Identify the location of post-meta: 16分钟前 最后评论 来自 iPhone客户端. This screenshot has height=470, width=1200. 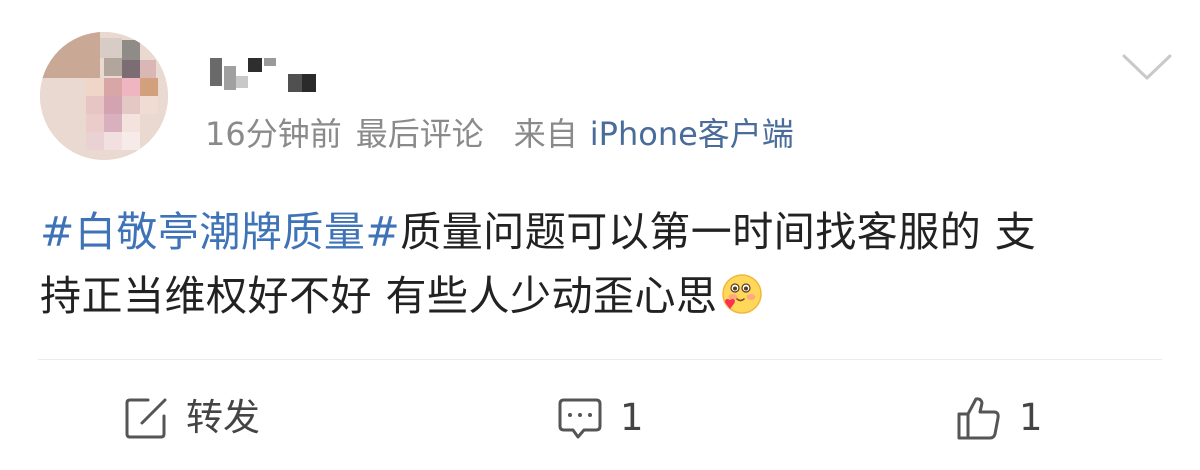
(499, 134).